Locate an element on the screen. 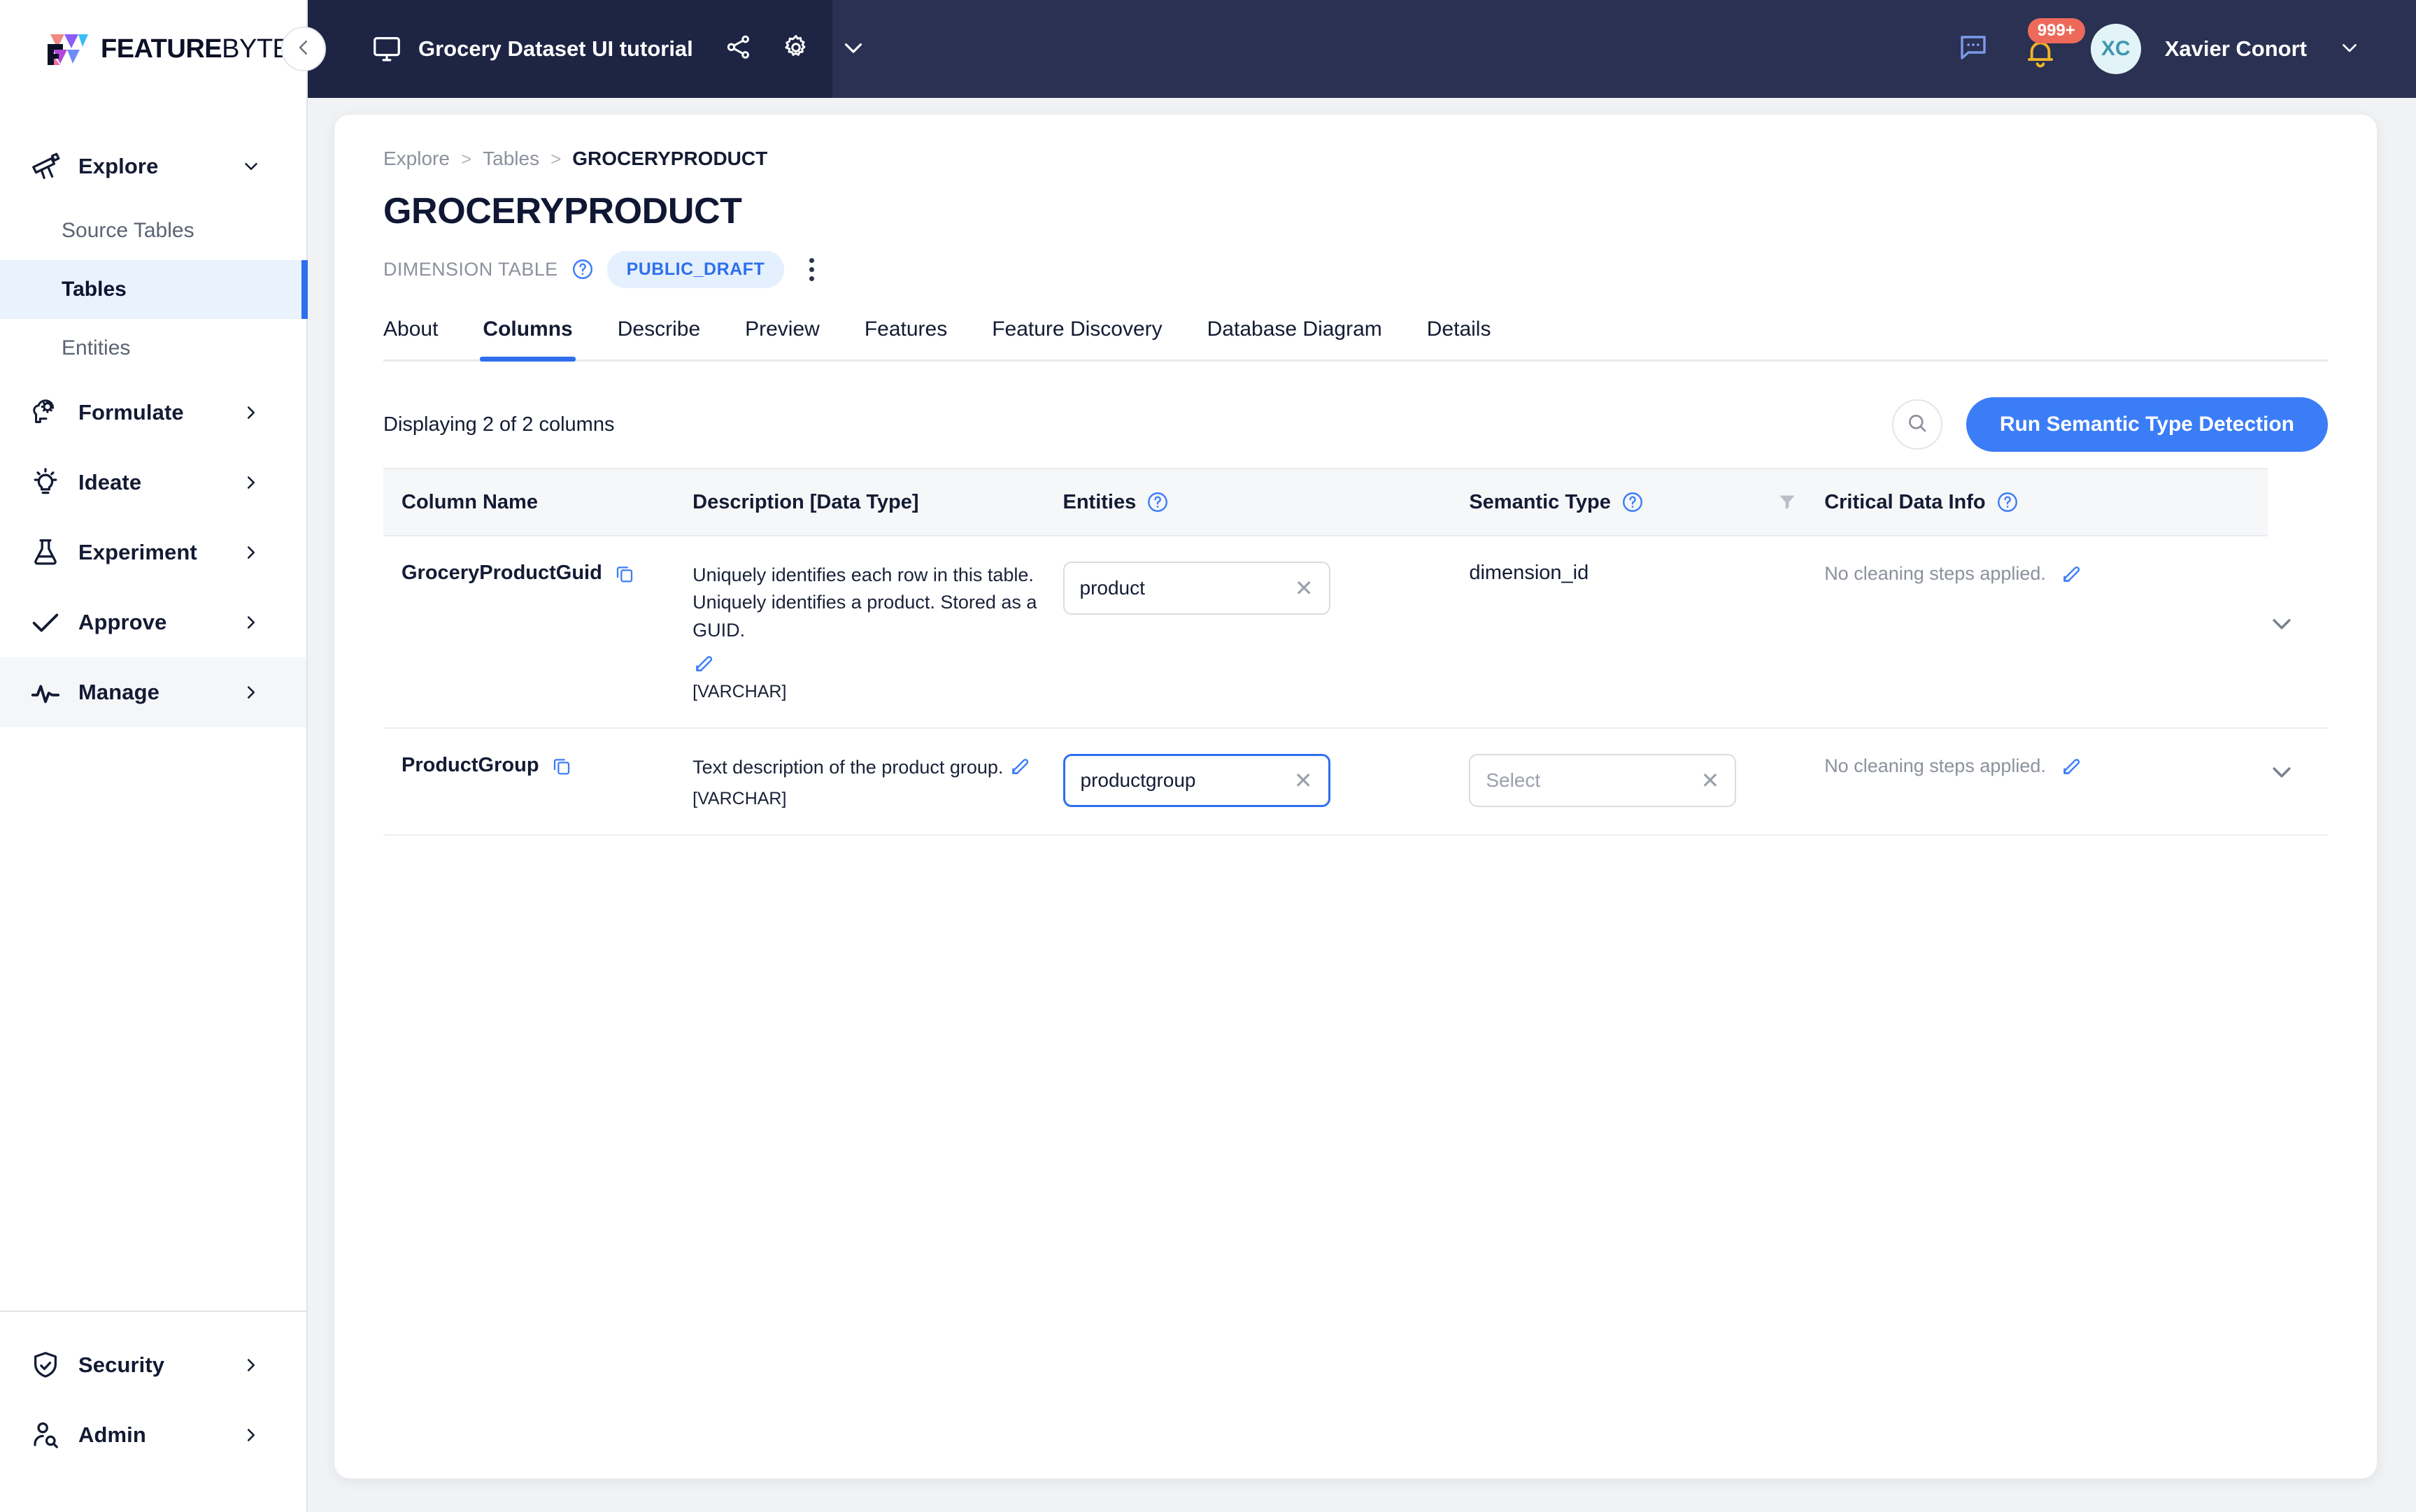 This screenshot has height=1512, width=2416. sidebar-item-admin: Admin is located at coordinates (153, 1435).